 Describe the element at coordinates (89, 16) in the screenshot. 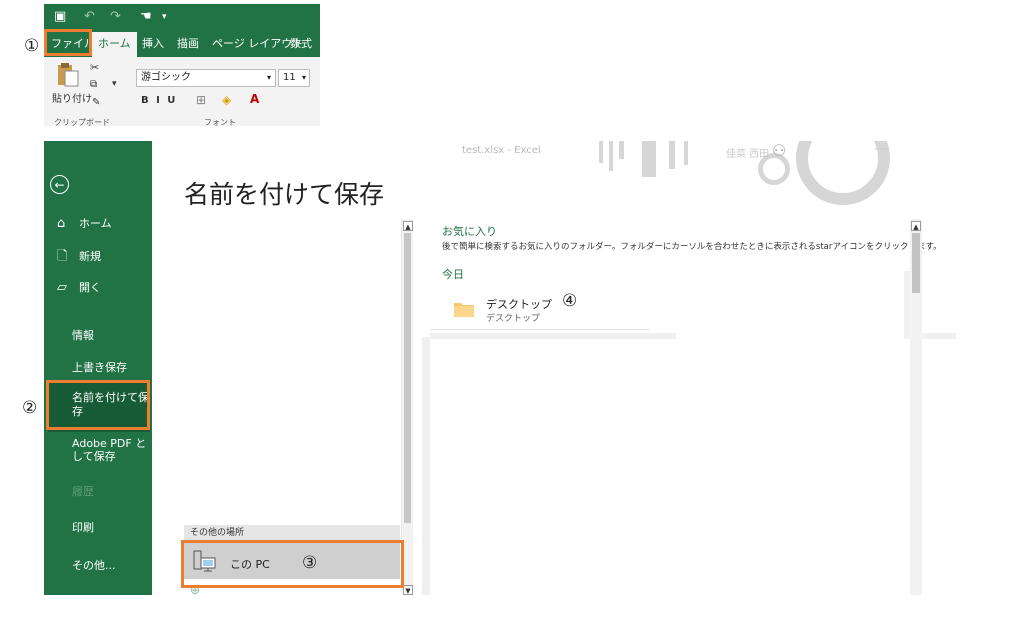

I see `undo-icon: ↶` at that location.